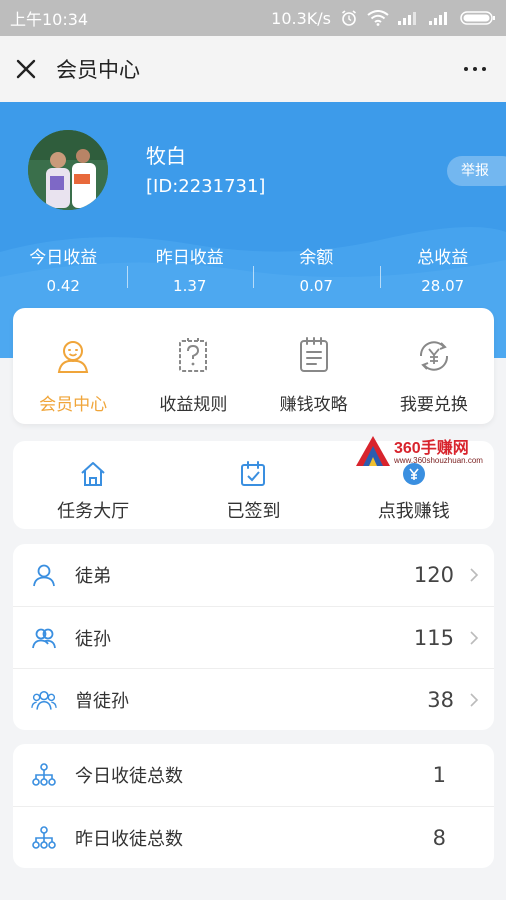 The image size is (506, 900). What do you see at coordinates (98, 70) in the screenshot?
I see `page-title: 会员中心` at bounding box center [98, 70].